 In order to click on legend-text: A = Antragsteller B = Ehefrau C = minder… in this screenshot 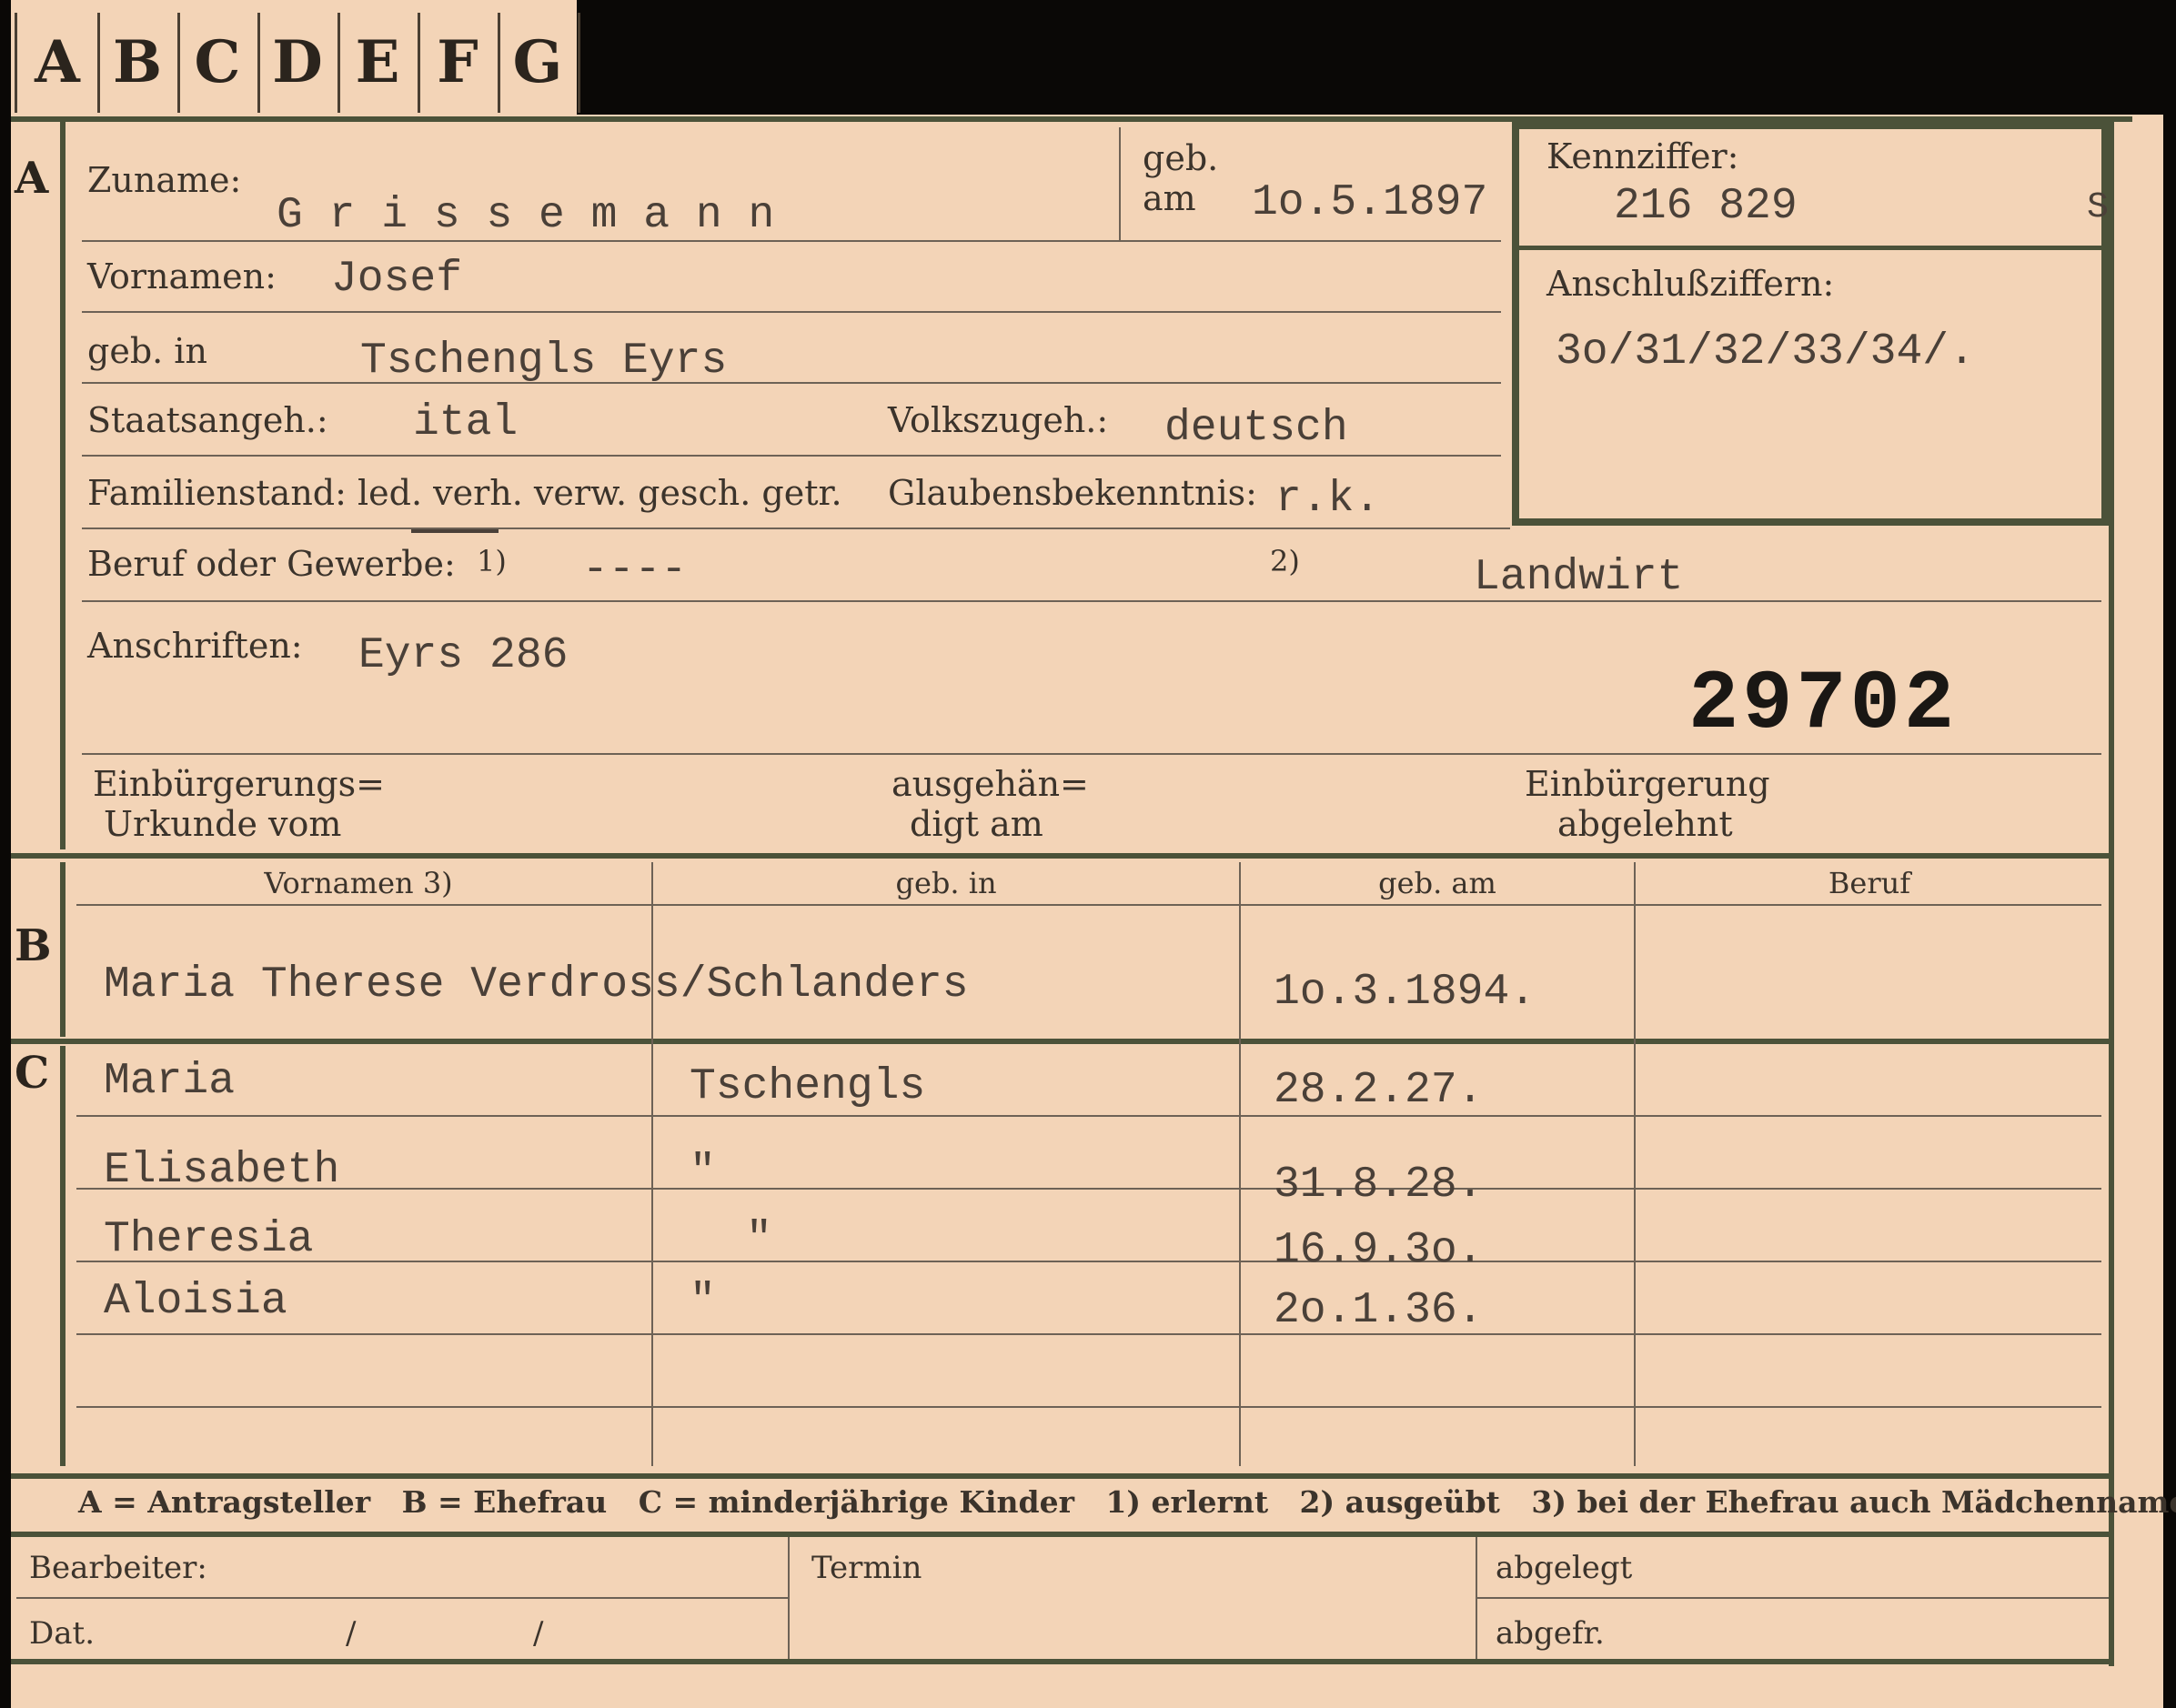, I will do `click(1127, 1502)`.